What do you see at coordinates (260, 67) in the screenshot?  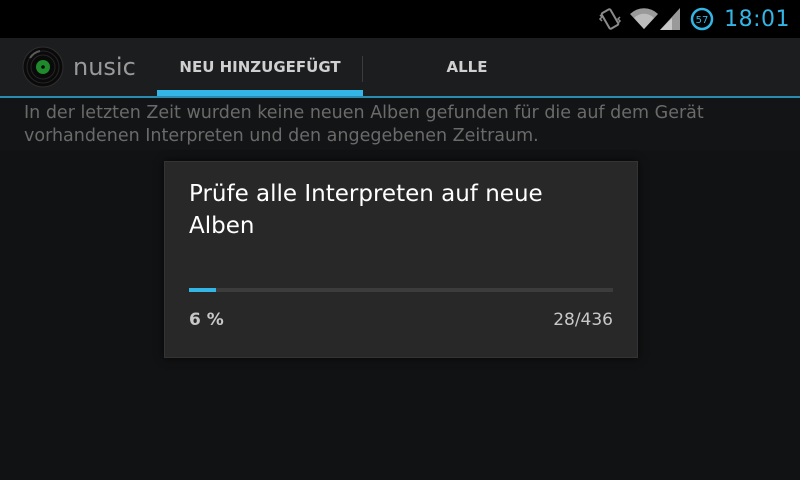 I see `tab-new-added: NEU HINZUGEFÜGT` at bounding box center [260, 67].